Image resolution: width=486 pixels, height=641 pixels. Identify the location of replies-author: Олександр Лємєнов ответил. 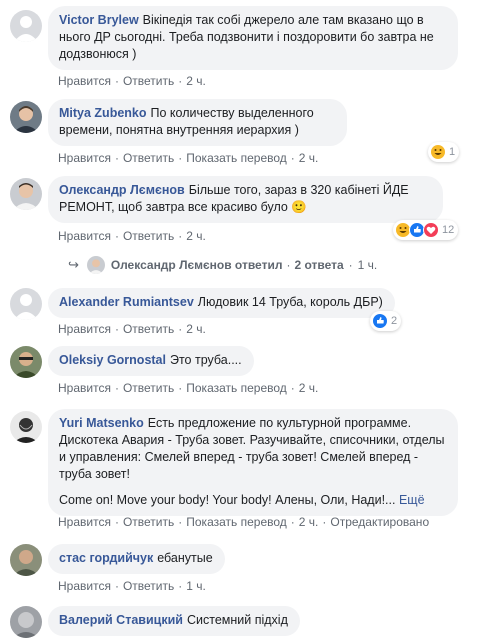
(197, 265).